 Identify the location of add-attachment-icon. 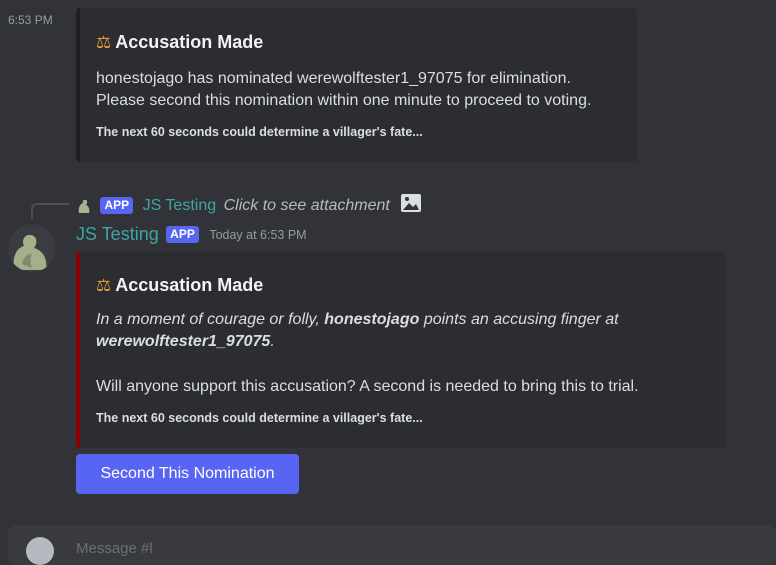
(40, 551).